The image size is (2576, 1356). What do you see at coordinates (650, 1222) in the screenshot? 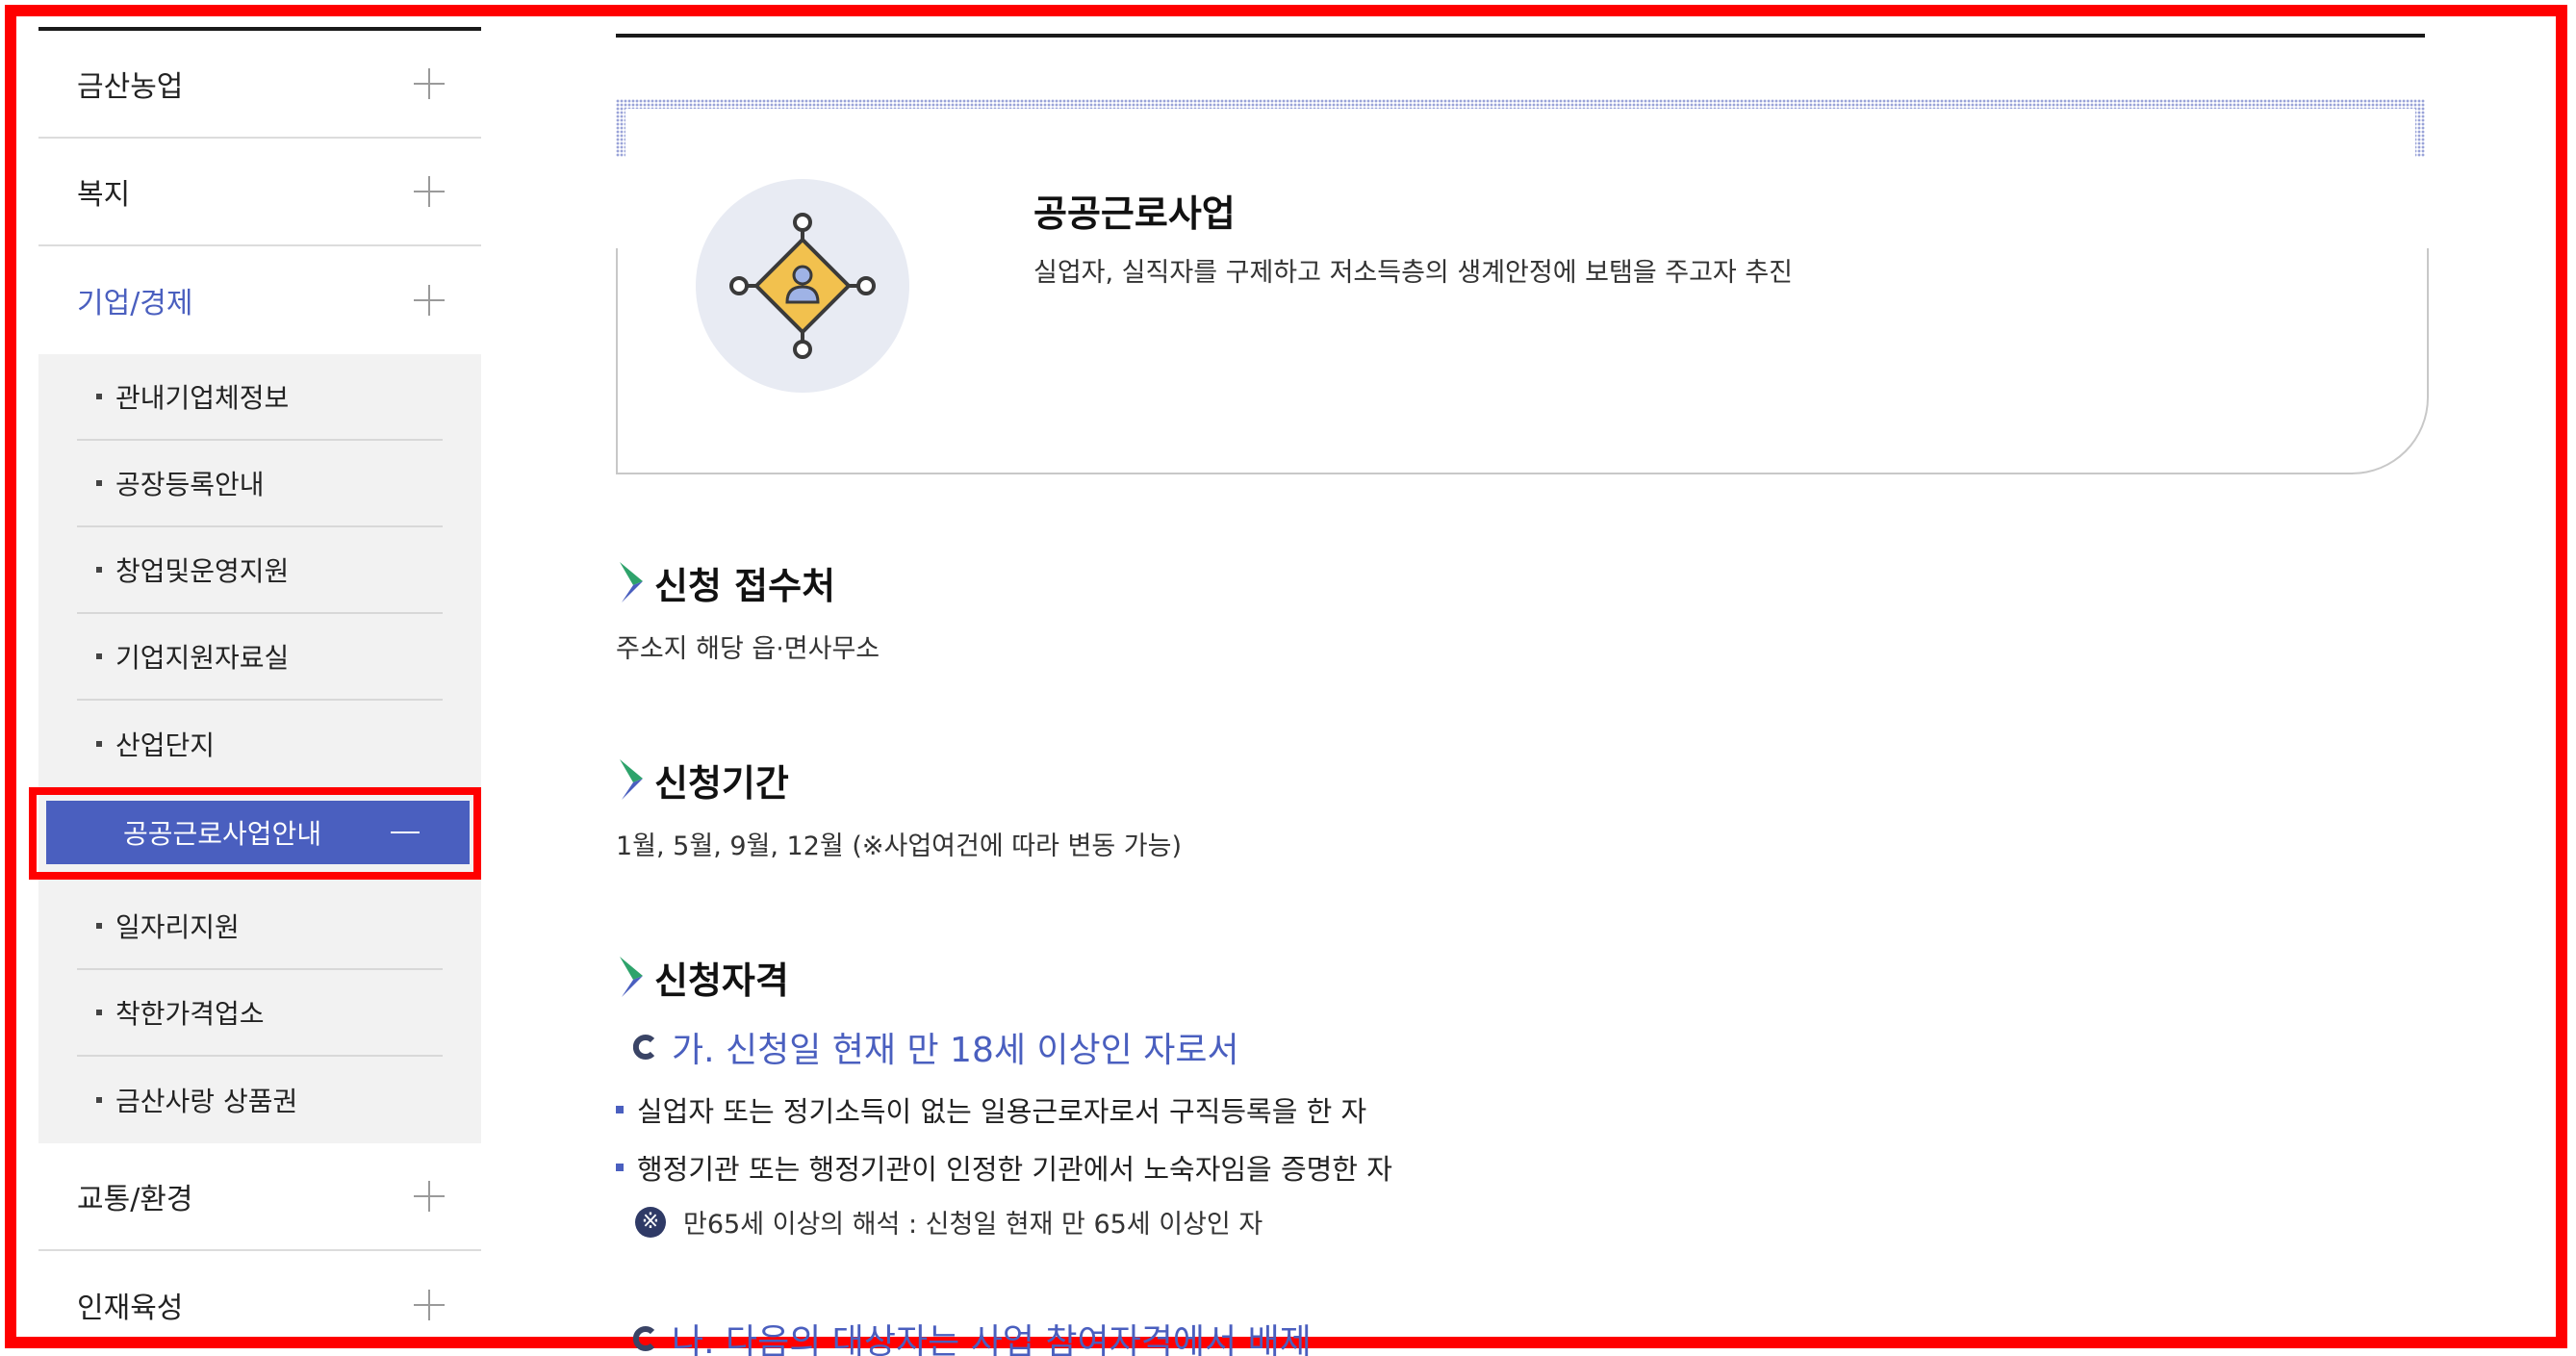
I see `reference-mark-icon: ※` at bounding box center [650, 1222].